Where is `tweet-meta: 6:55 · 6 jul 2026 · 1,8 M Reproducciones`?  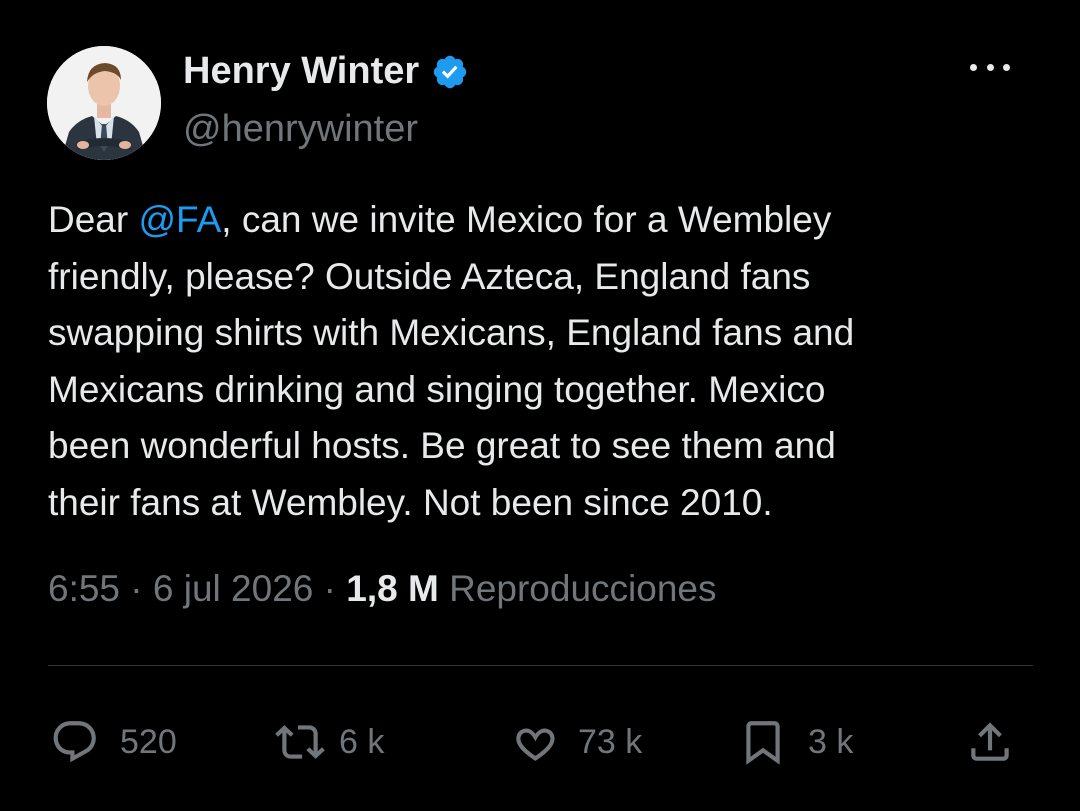 tweet-meta: 6:55 · 6 jul 2026 · 1,8 M Reproducciones is located at coordinates (382, 589).